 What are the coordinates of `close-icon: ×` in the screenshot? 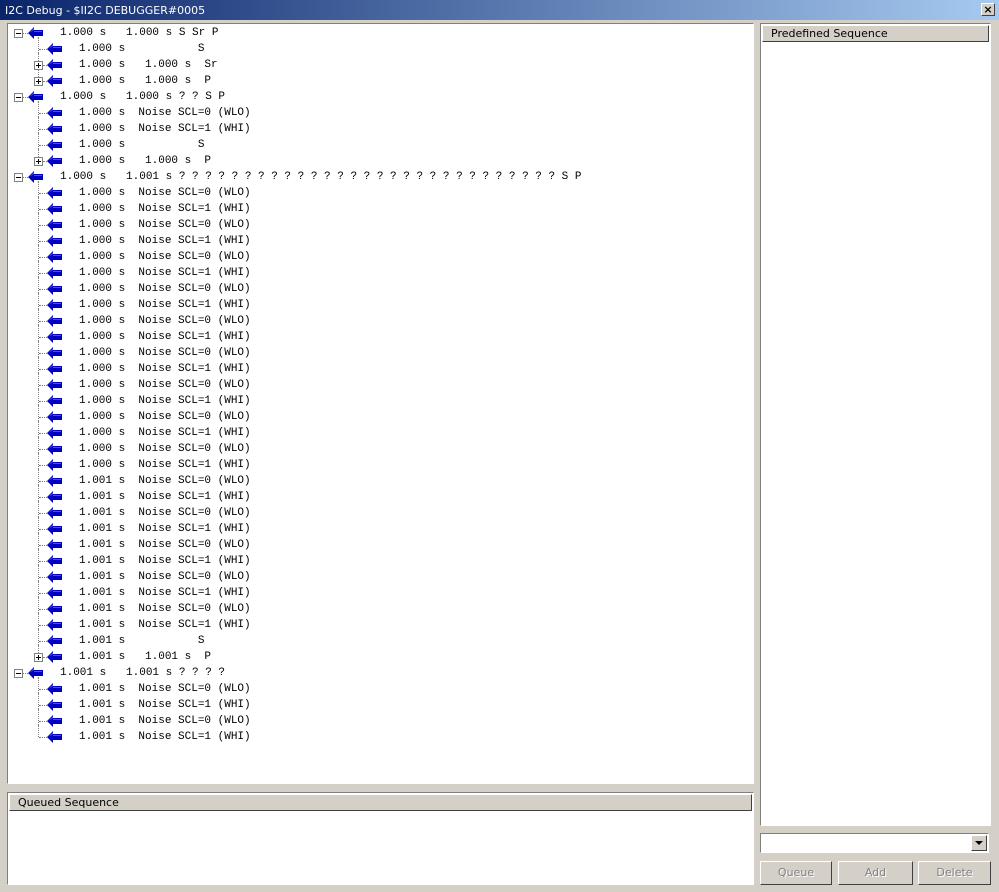 It's located at (988, 9).